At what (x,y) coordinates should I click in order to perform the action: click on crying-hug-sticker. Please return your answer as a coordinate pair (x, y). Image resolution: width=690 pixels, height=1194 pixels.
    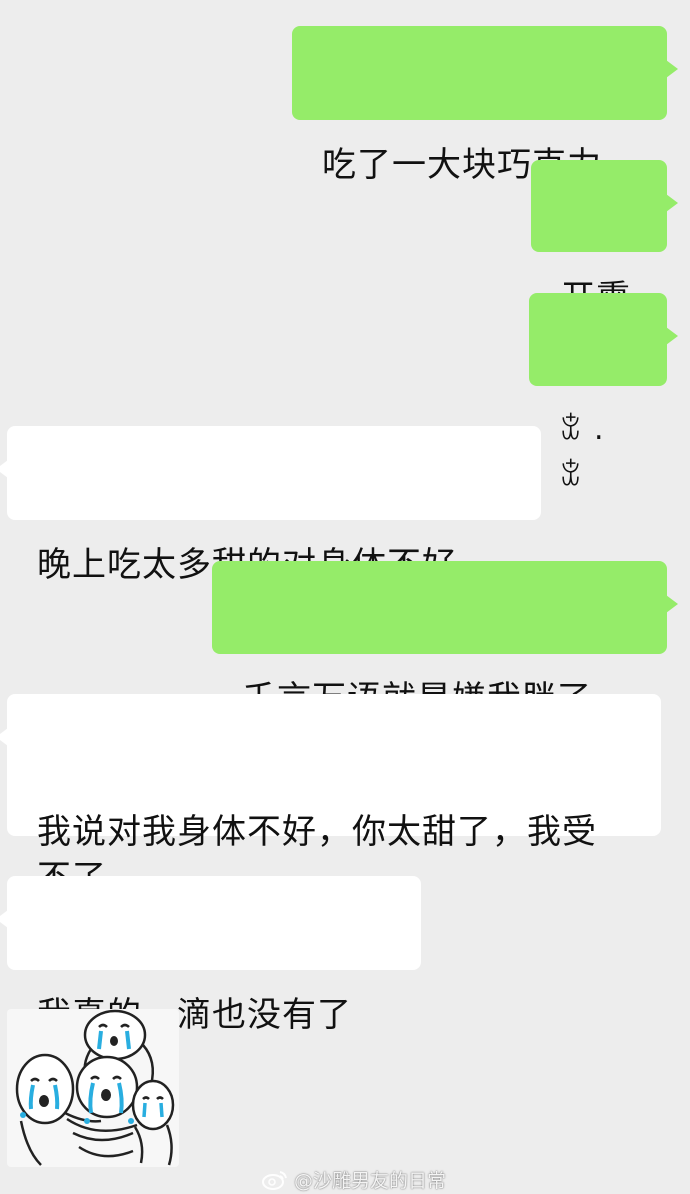
    Looking at the image, I should click on (93, 1088).